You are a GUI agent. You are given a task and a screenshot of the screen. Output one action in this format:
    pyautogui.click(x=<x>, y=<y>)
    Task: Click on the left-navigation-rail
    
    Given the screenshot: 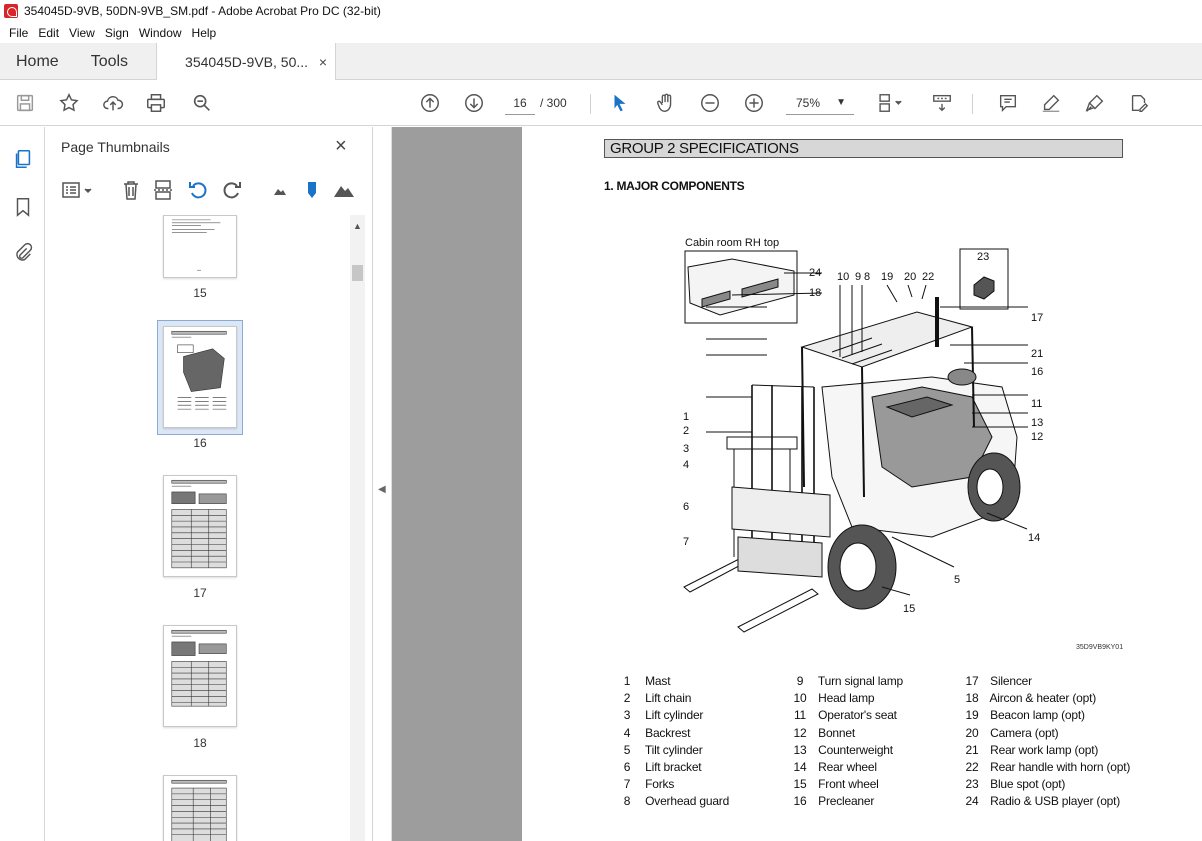 What is the action you would take?
    pyautogui.click(x=22, y=484)
    